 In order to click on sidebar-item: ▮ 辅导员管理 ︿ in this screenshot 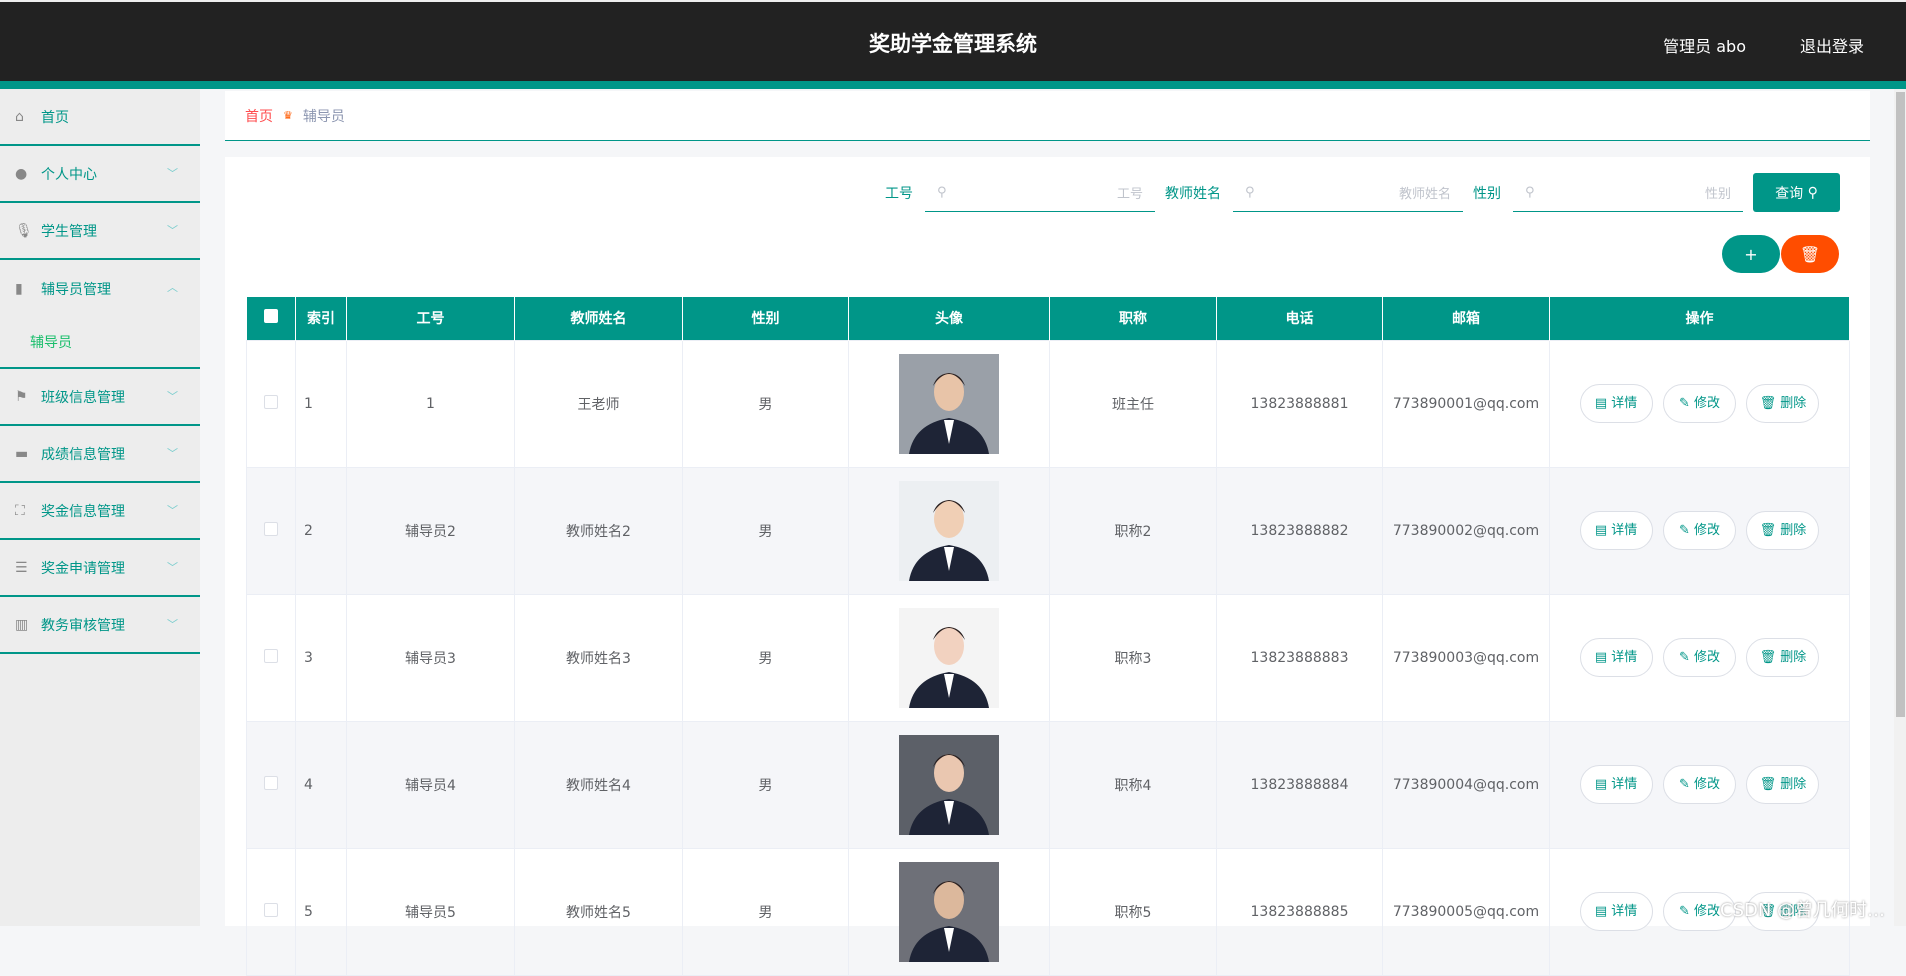, I will do `click(100, 288)`.